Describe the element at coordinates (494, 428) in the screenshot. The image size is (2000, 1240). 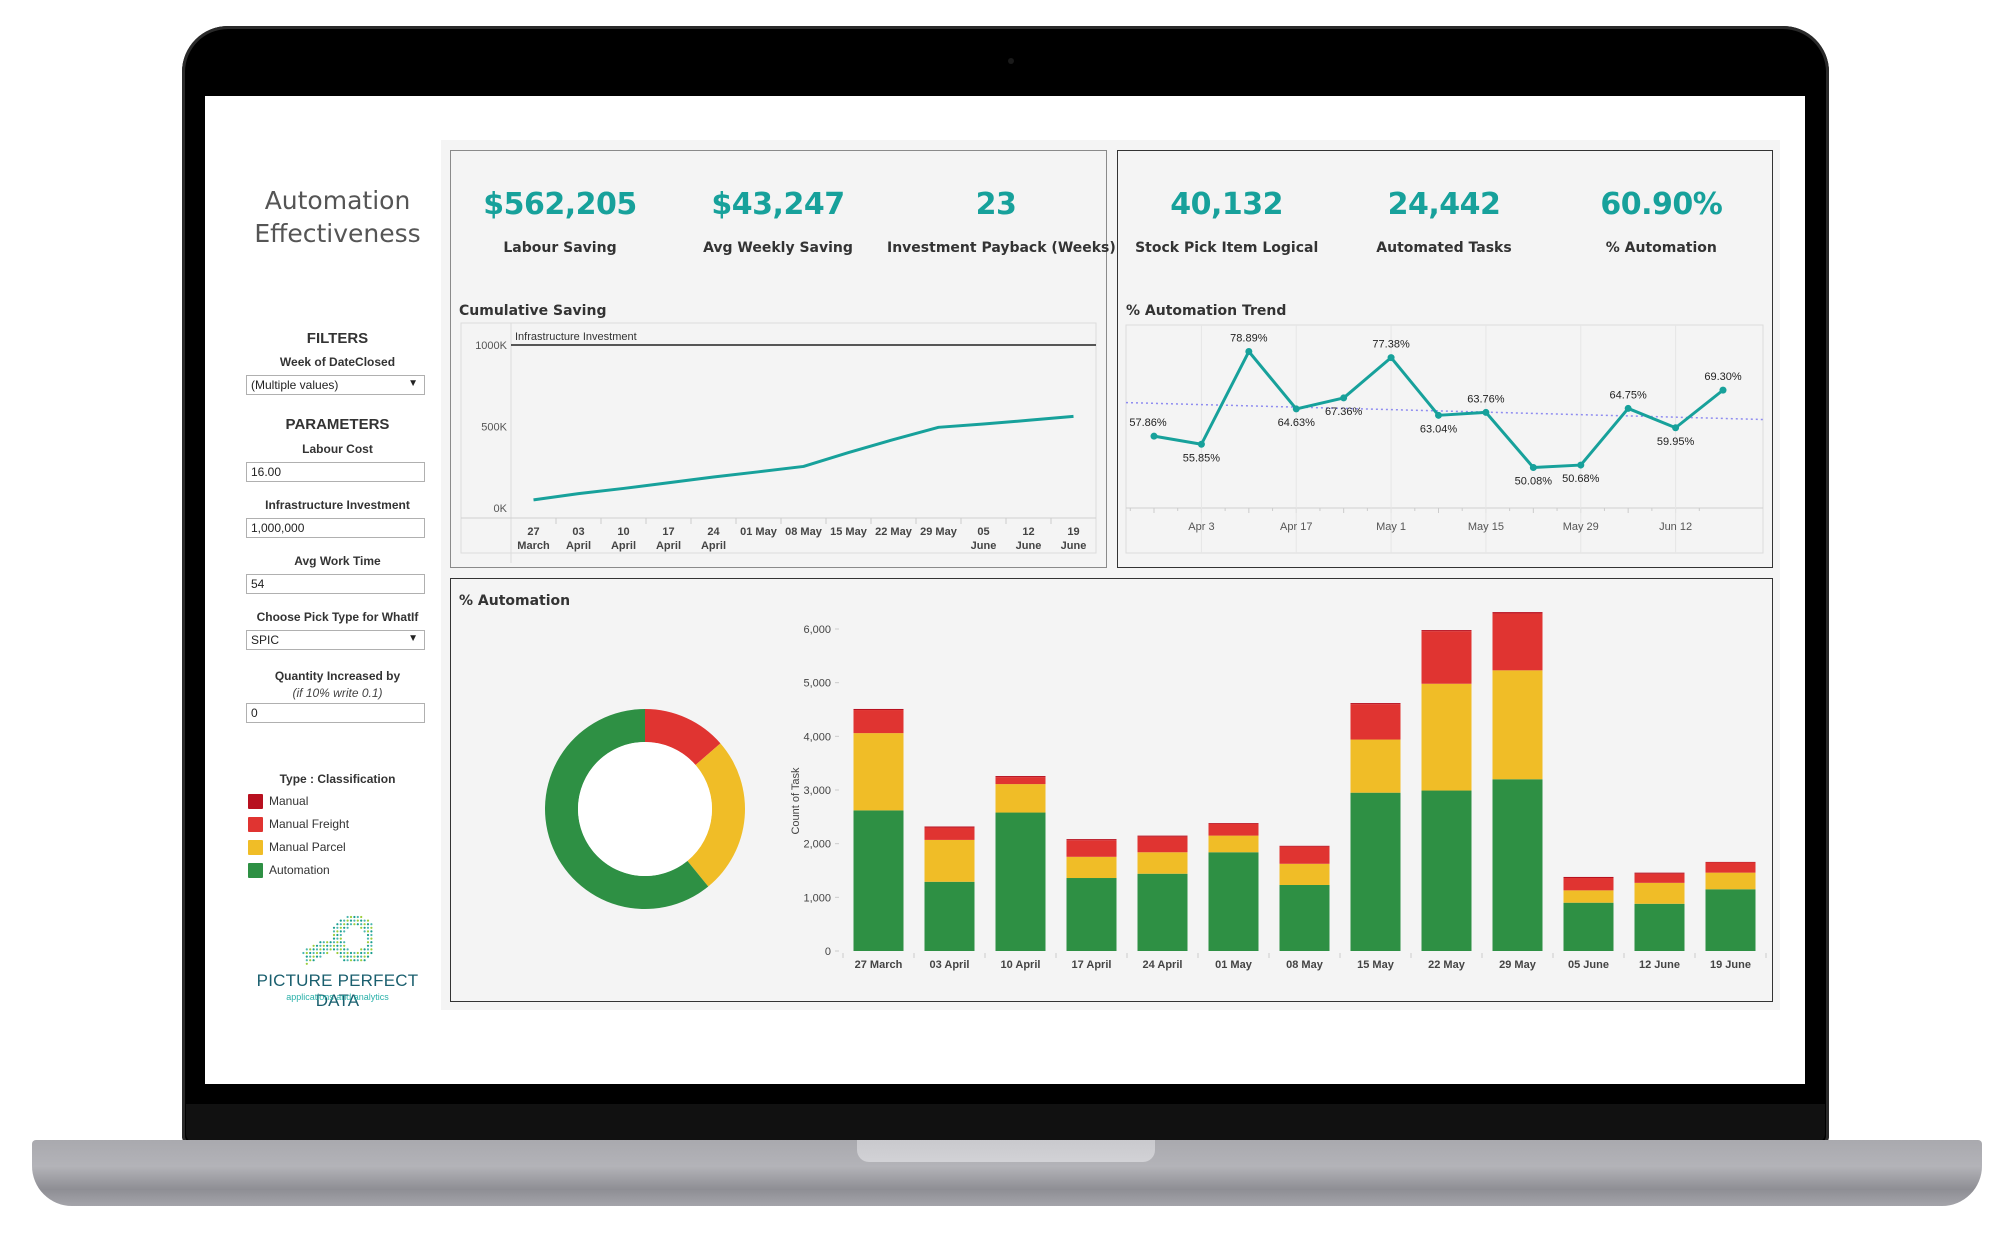
I see `y-tick-label: 500K` at that location.